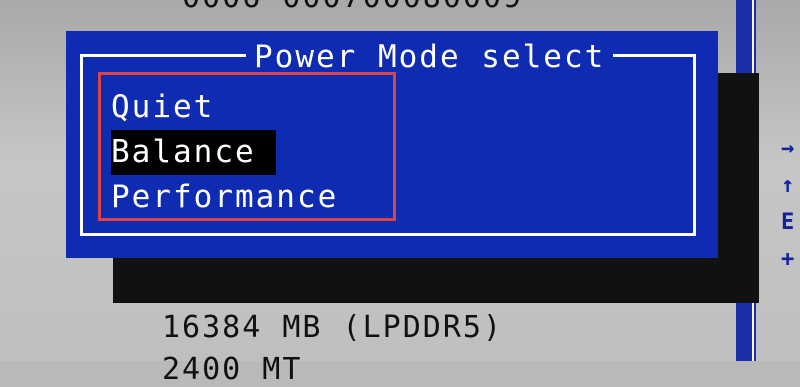  Describe the element at coordinates (788, 259) in the screenshot. I see `right-hint-plus: +` at that location.